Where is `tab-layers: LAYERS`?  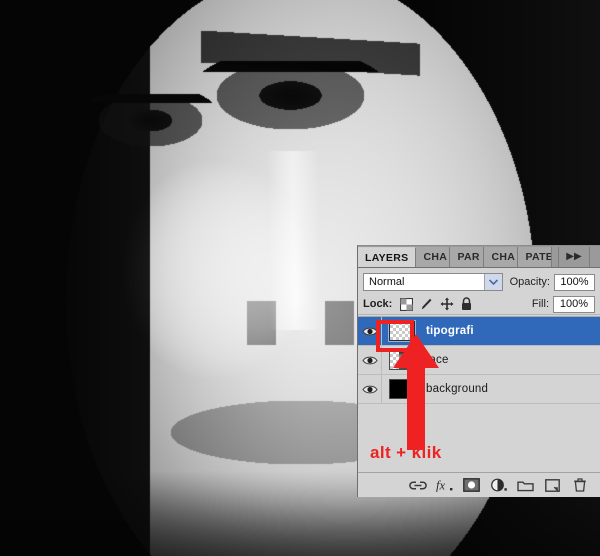 tab-layers: LAYERS is located at coordinates (387, 257).